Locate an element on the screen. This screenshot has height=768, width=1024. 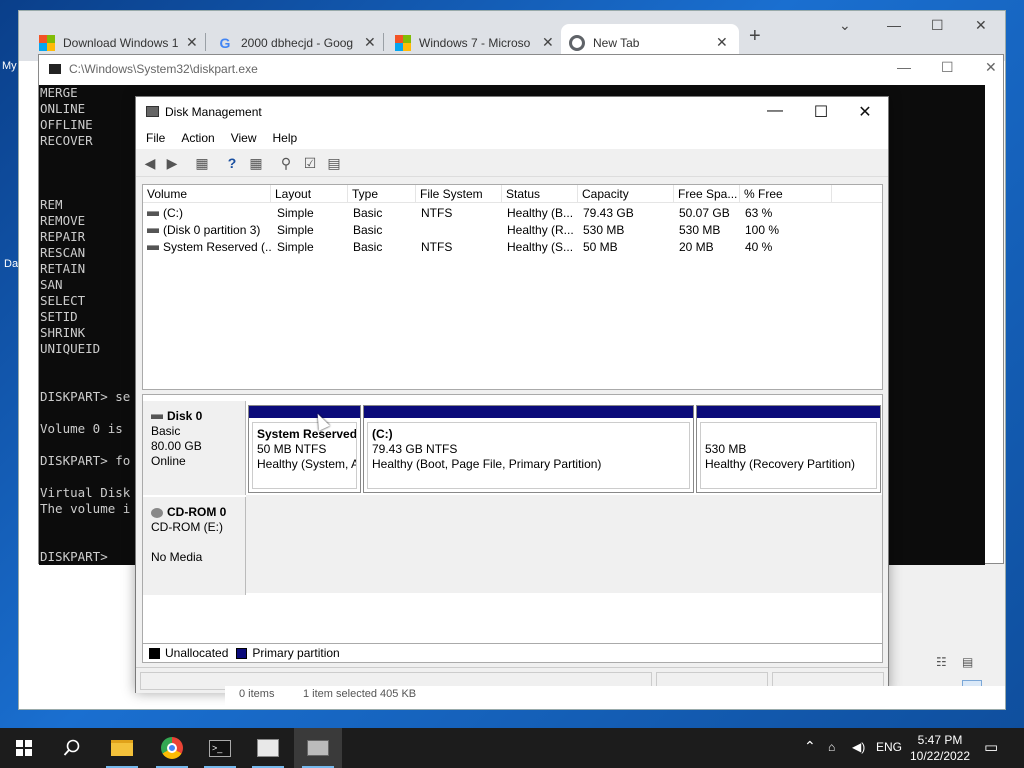
menu-action: Action is located at coordinates (197, 138).